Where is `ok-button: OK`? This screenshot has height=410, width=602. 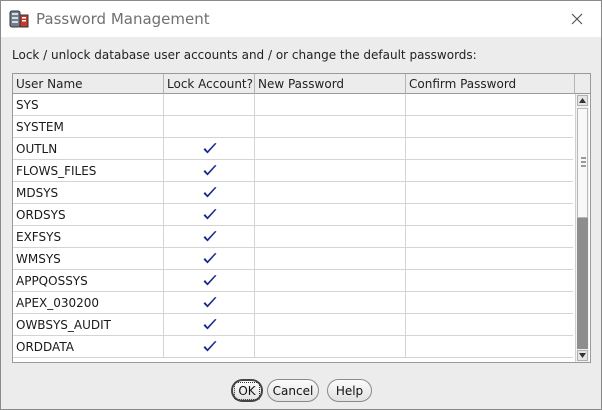 ok-button: OK is located at coordinates (247, 390).